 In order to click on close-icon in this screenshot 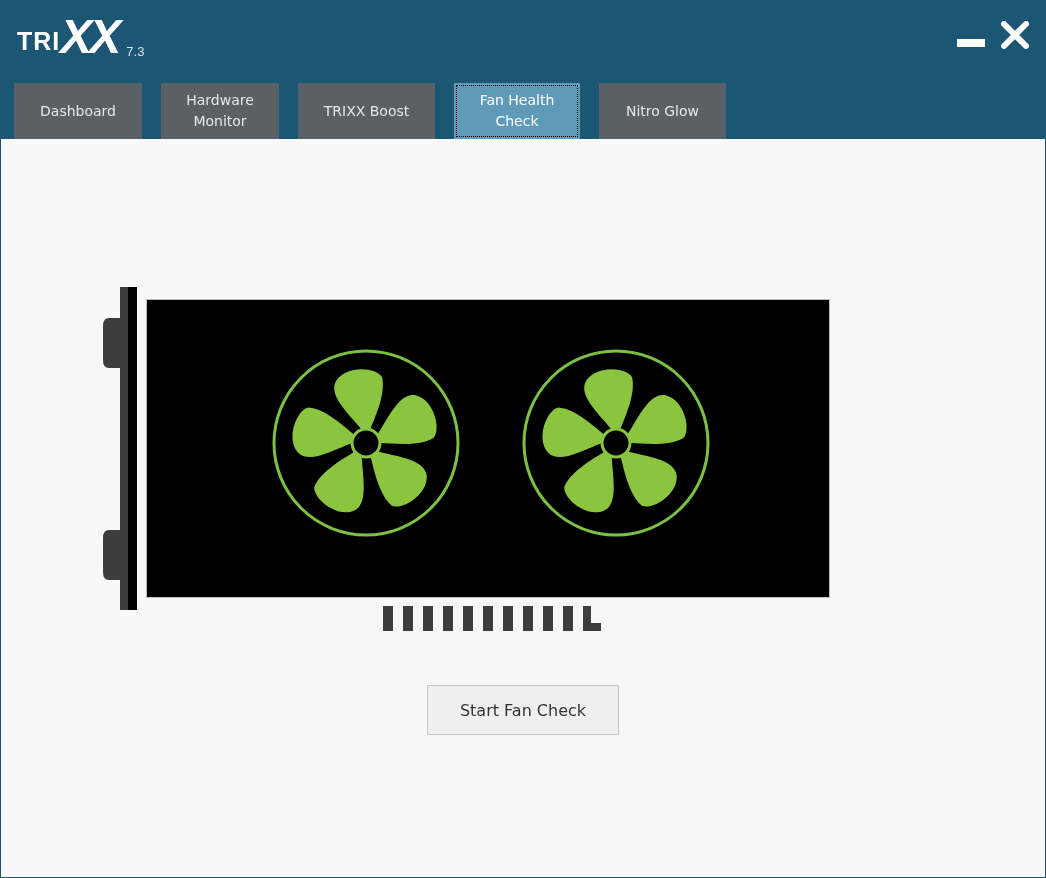, I will do `click(1015, 35)`.